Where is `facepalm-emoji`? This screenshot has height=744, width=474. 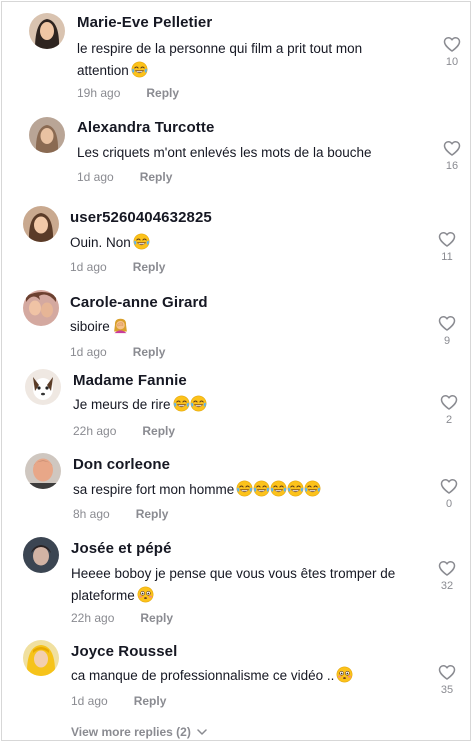 facepalm-emoji is located at coordinates (120, 325).